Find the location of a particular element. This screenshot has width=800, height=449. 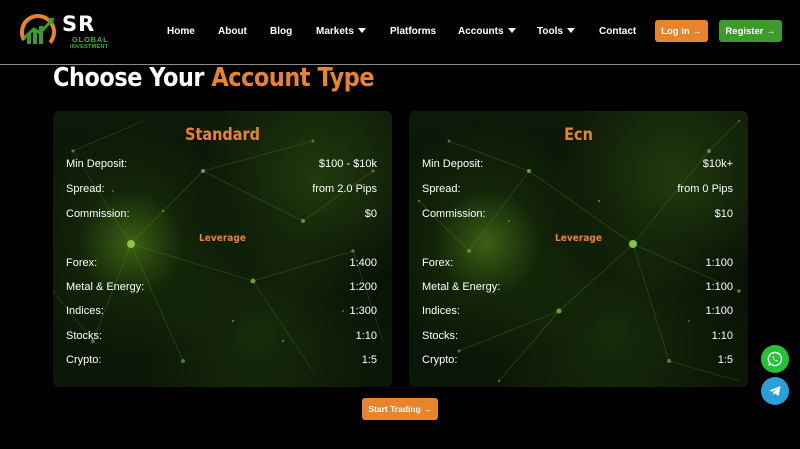

leverage-value: 1:400 is located at coordinates (363, 263).